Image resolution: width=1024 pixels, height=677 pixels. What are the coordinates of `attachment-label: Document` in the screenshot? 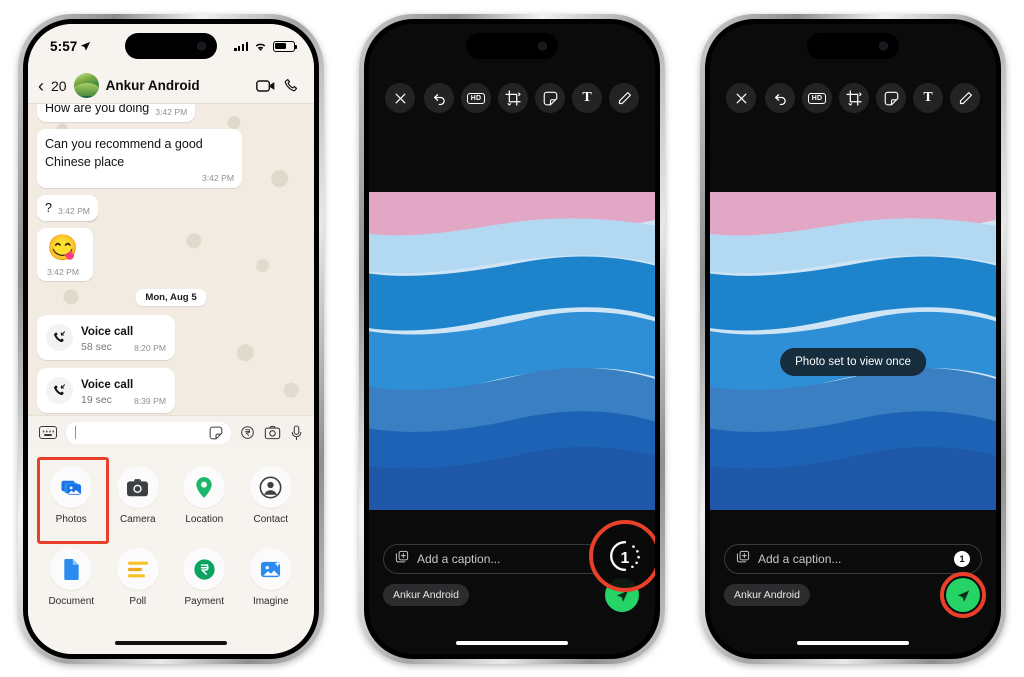 It's located at (71, 601).